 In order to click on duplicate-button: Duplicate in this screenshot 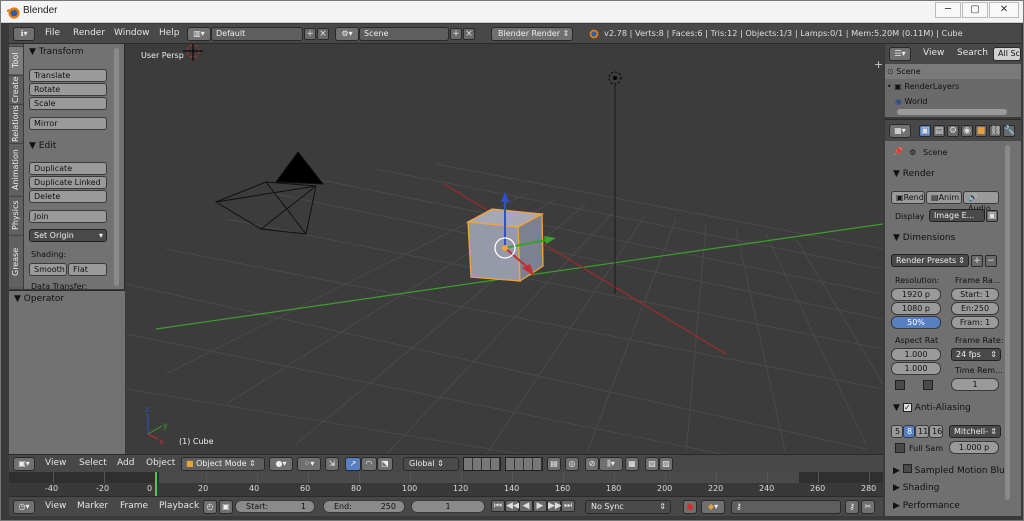, I will do `click(68, 168)`.